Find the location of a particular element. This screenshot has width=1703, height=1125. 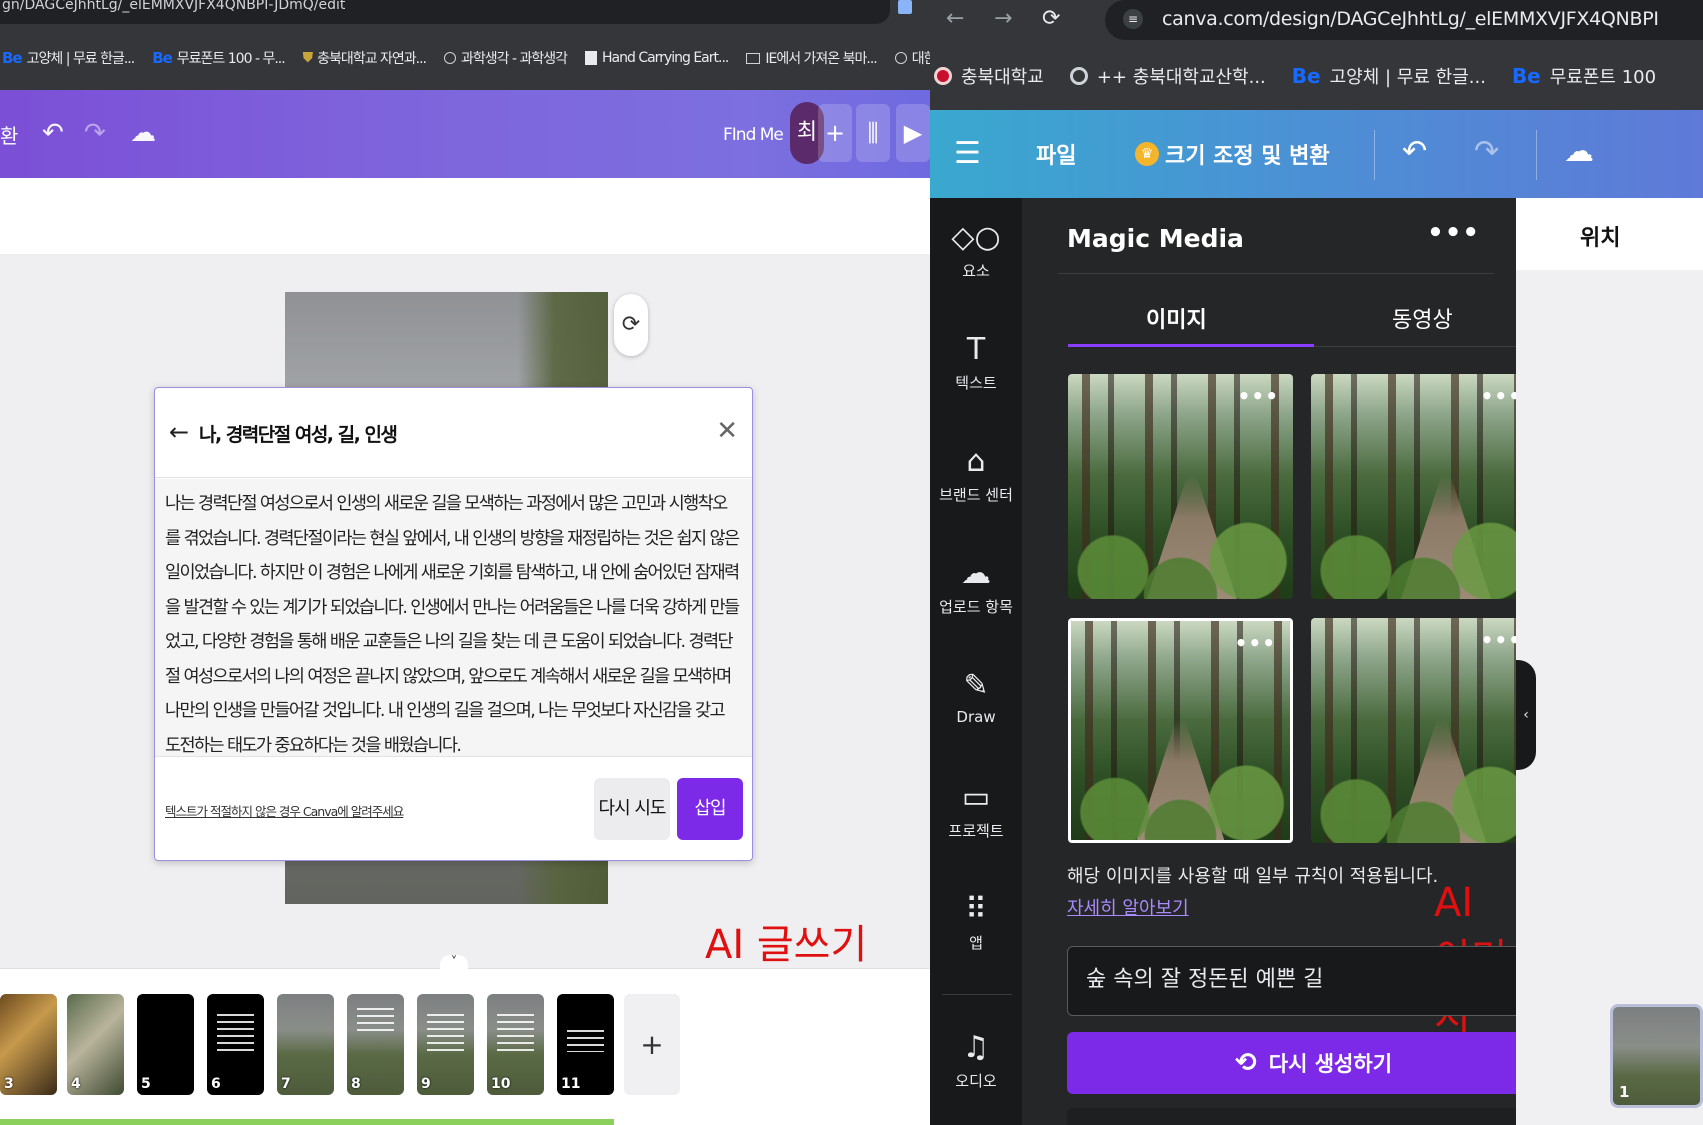

bookmark-item: 충북대학교 is located at coordinates (989, 76).